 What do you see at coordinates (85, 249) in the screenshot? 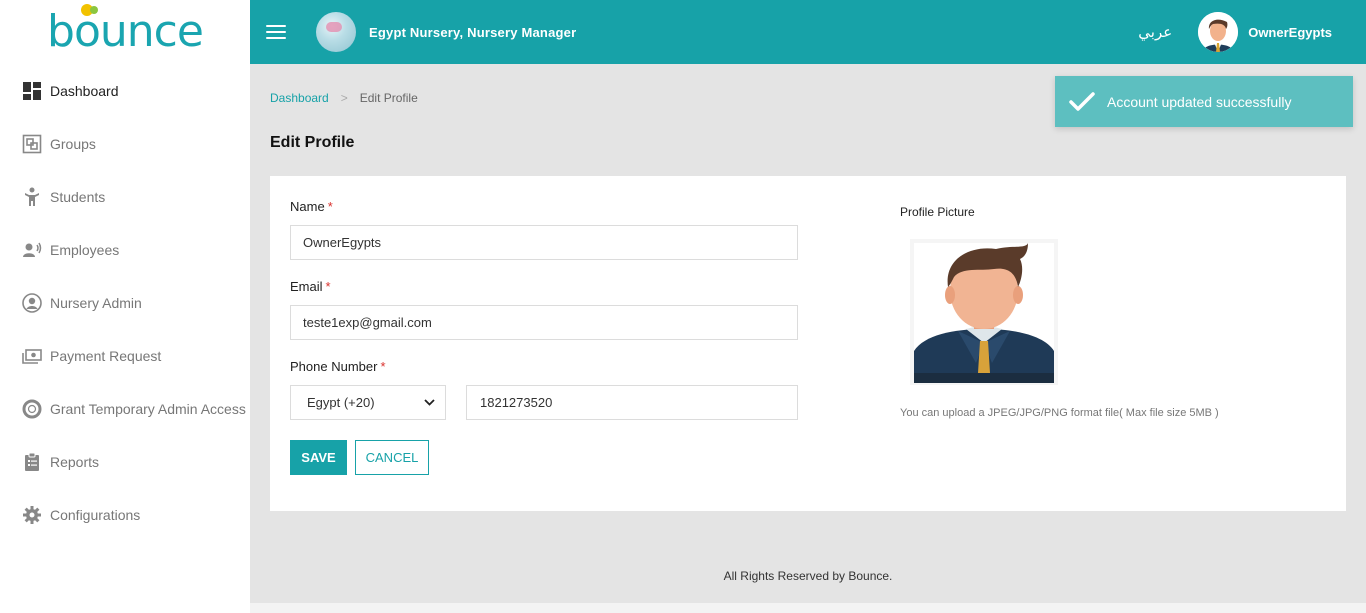
I see `sidebar-item-label: Employees` at bounding box center [85, 249].